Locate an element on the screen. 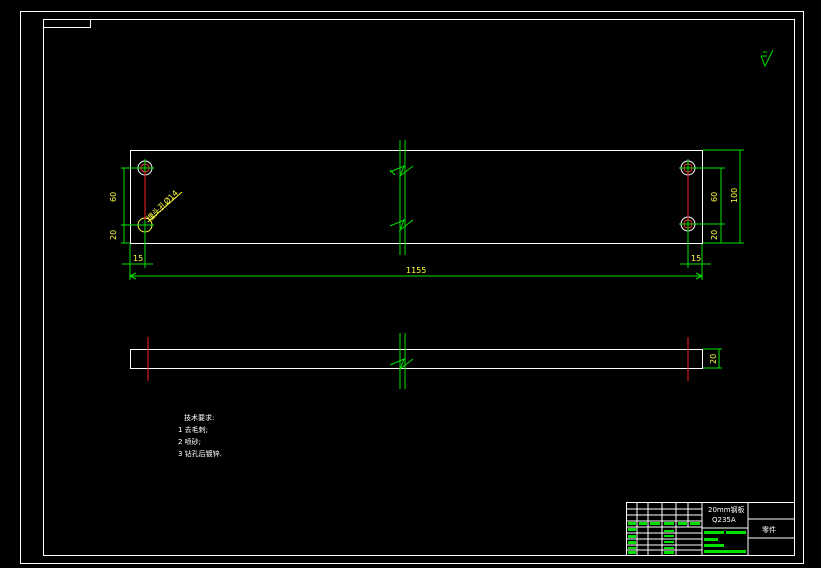  technical-notes: 技术要求: 1 去毛刺; 2 喷砂; 3 钻孔后镀锌. is located at coordinates (200, 435).